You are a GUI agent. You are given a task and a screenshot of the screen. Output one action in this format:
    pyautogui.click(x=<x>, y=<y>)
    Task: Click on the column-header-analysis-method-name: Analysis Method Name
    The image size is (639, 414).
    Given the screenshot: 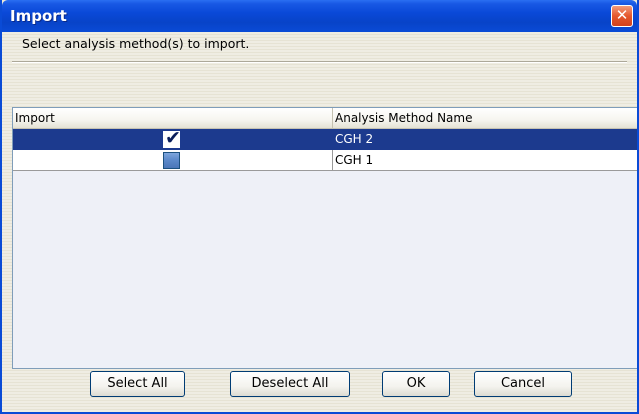 What is the action you would take?
    pyautogui.click(x=485, y=118)
    